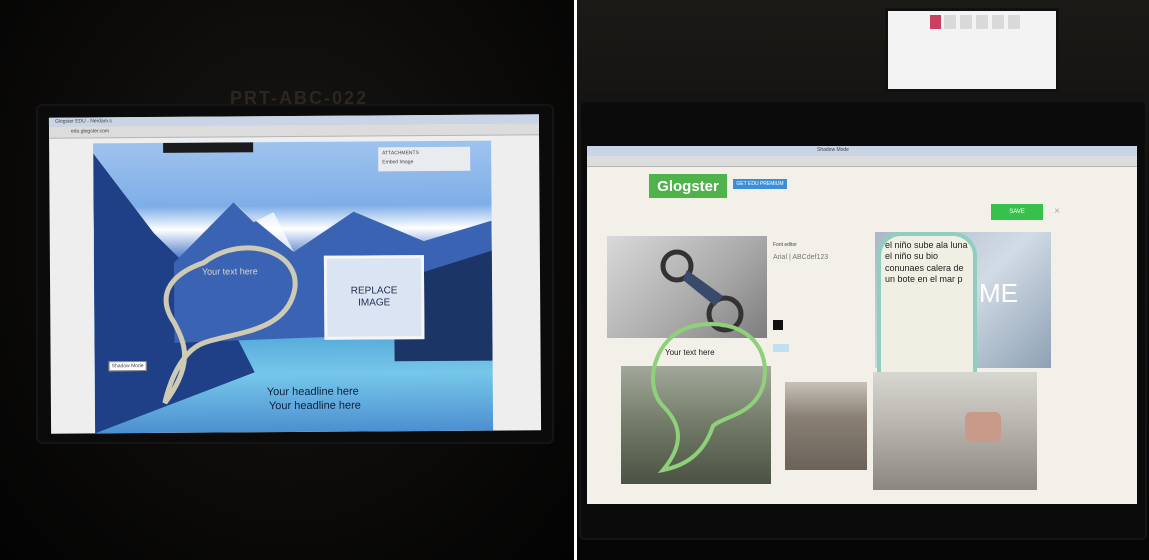 This screenshot has width=1149, height=560. Describe the element at coordinates (998, 293) in the screenshot. I see `partial-word: ME` at that location.